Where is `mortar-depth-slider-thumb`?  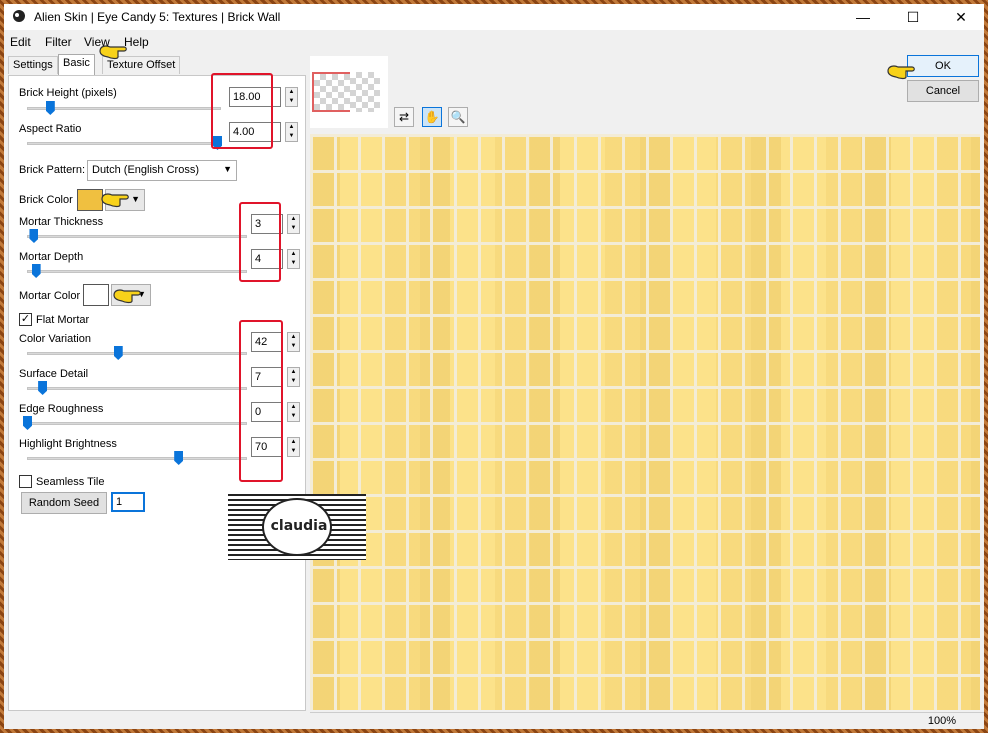
mortar-depth-slider-thumb is located at coordinates (36, 271).